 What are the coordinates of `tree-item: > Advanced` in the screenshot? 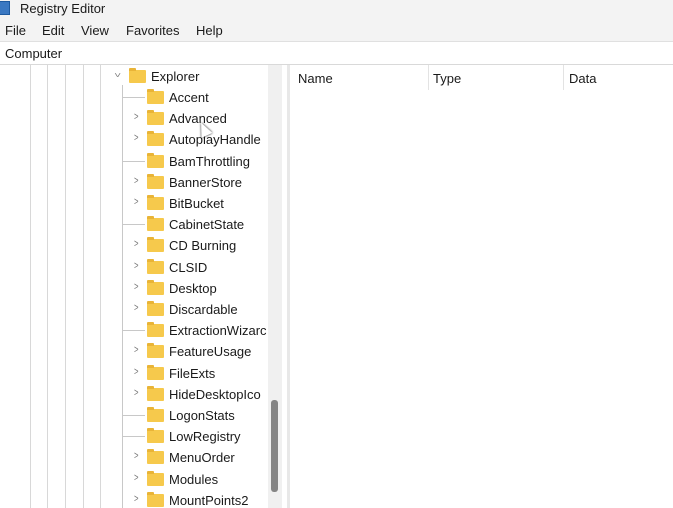 It's located at (133, 118).